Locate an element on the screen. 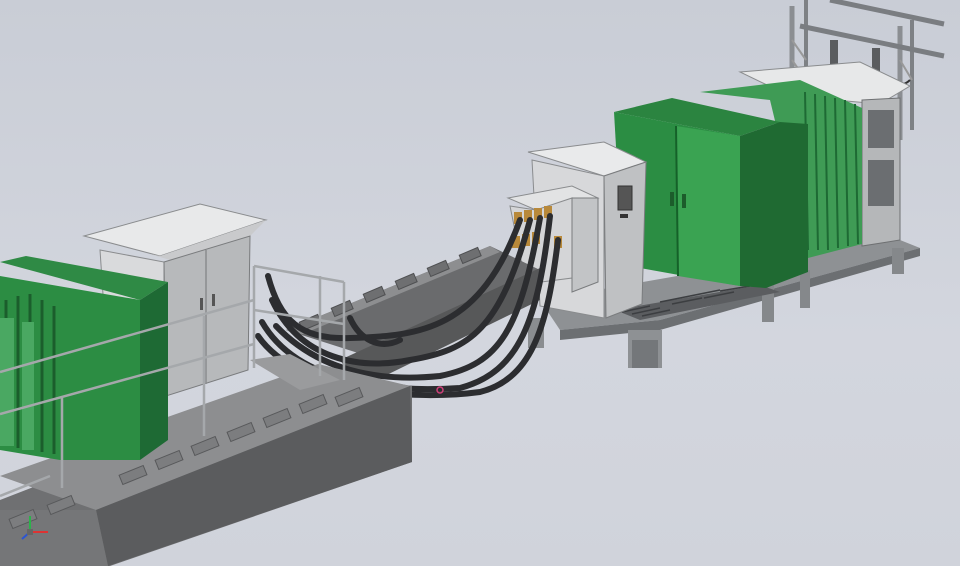 The width and height of the screenshot is (960, 566). left-green-transformer is located at coordinates (84, 358).